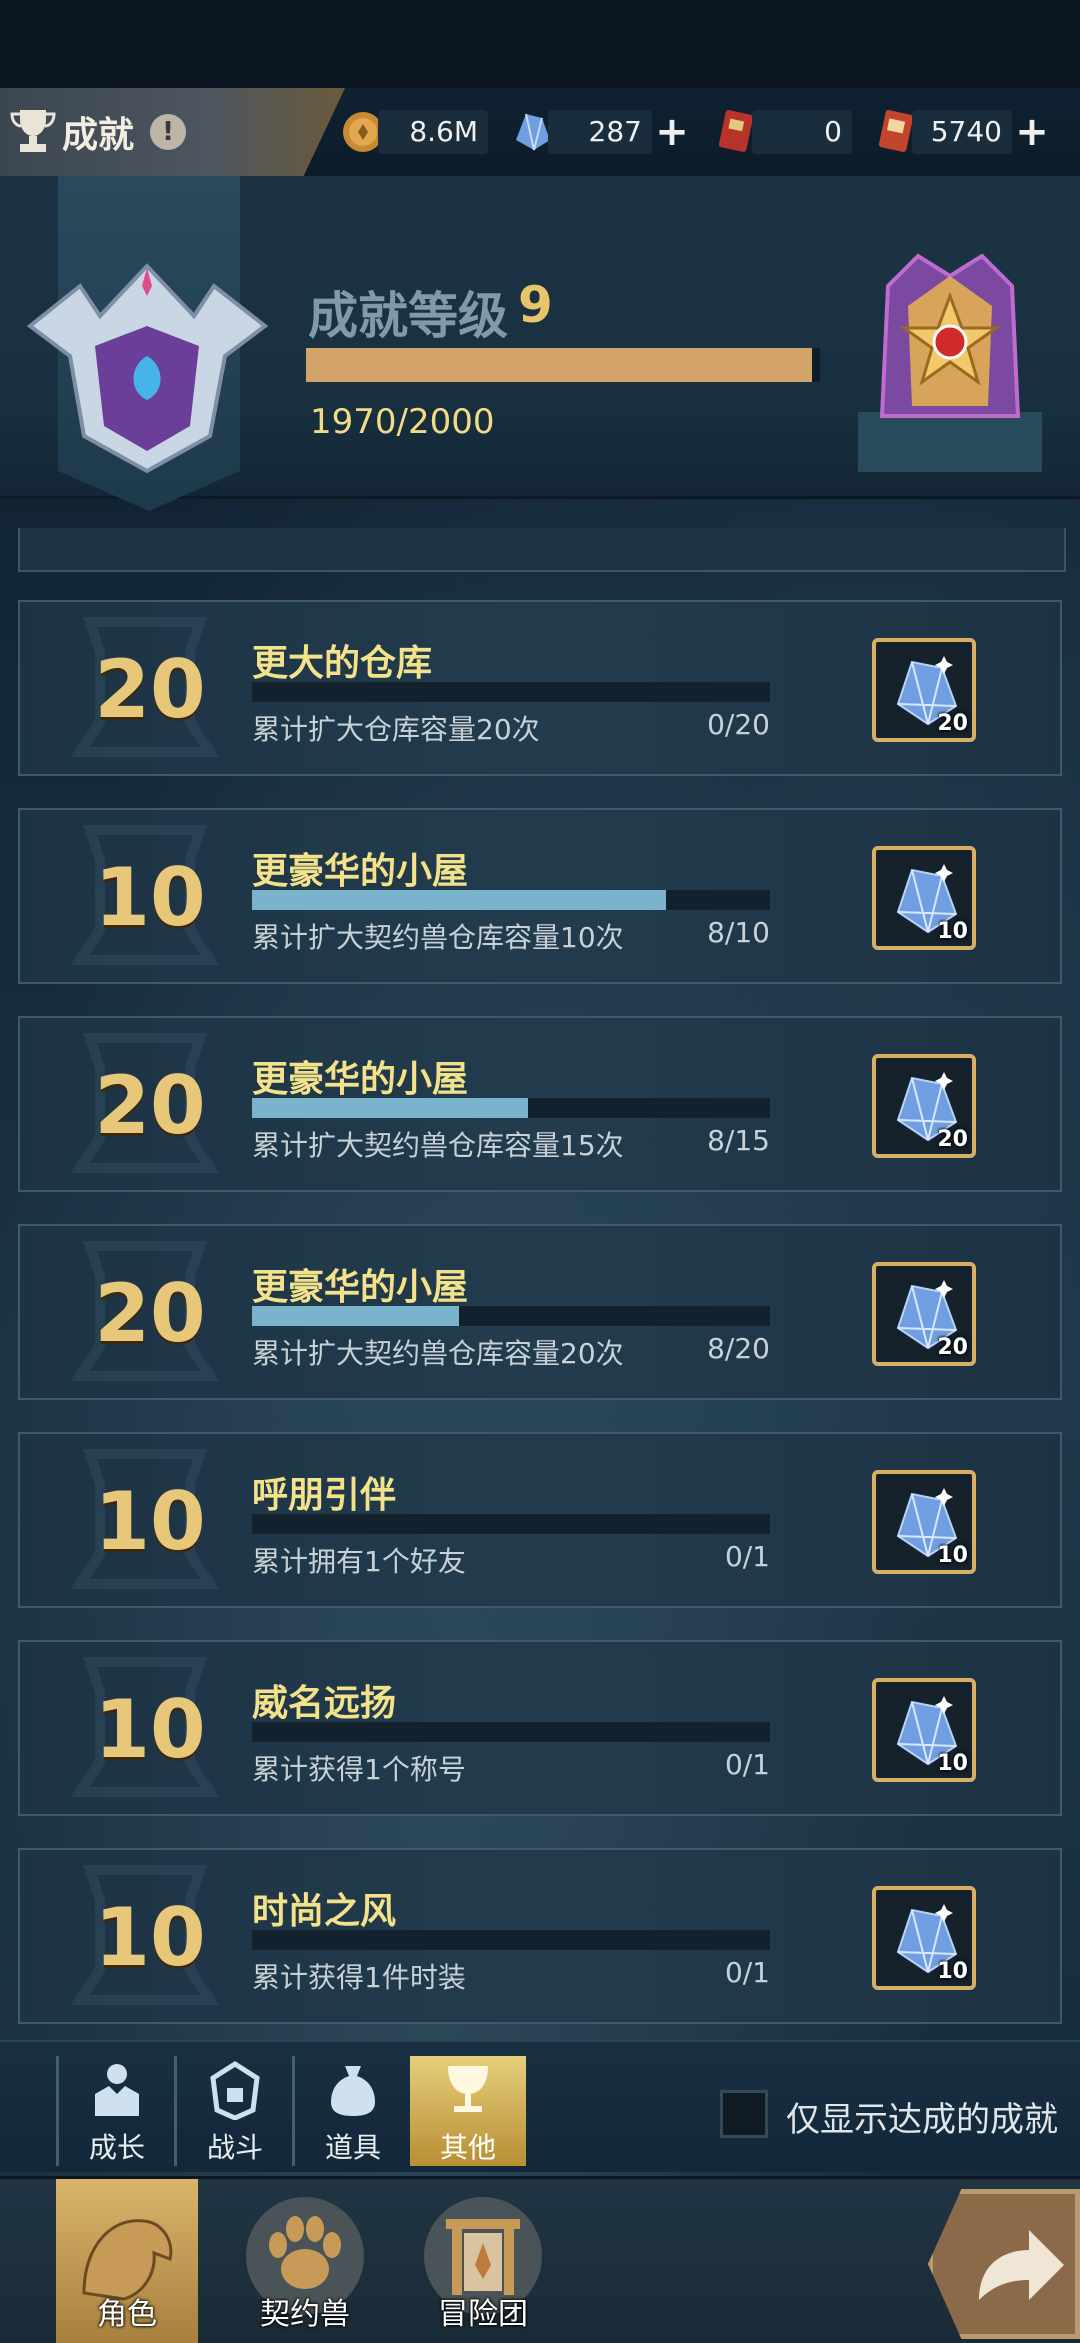  I want to click on level-value: 9, so click(535, 305).